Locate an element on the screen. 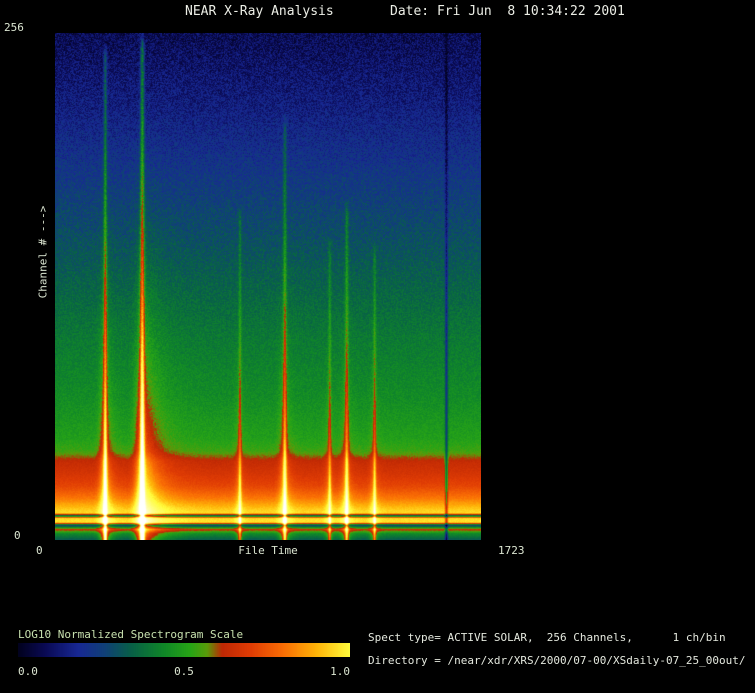 The width and height of the screenshot is (755, 693). y-axis-title: Channel # ---> is located at coordinates (43, 252).